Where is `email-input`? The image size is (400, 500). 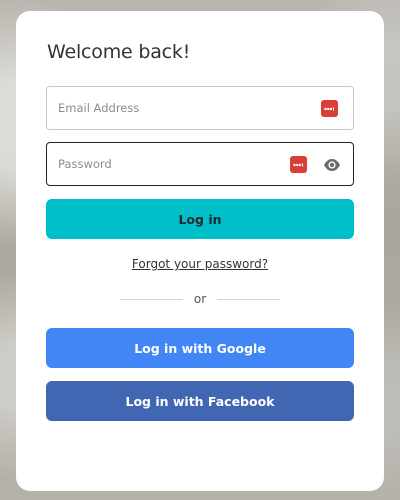
email-input is located at coordinates (200, 108).